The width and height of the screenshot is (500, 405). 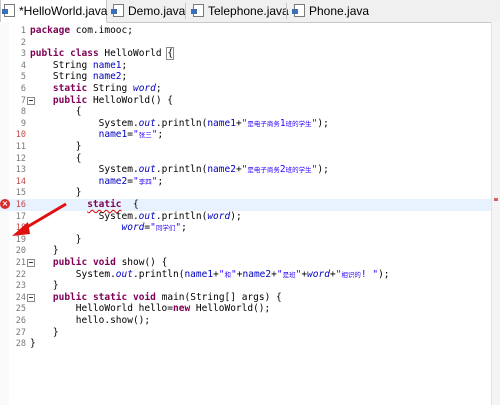 What do you see at coordinates (90, 320) in the screenshot?
I see `code-text: hello.show();` at bounding box center [90, 320].